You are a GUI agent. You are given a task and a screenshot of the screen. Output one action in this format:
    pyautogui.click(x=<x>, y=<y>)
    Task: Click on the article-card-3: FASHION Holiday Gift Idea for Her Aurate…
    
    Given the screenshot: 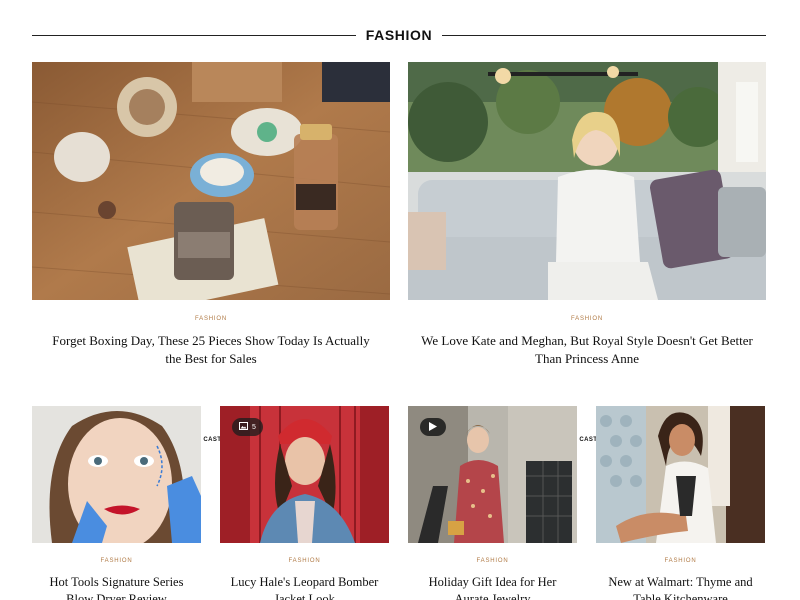 What is the action you would take?
    pyautogui.click(x=492, y=503)
    